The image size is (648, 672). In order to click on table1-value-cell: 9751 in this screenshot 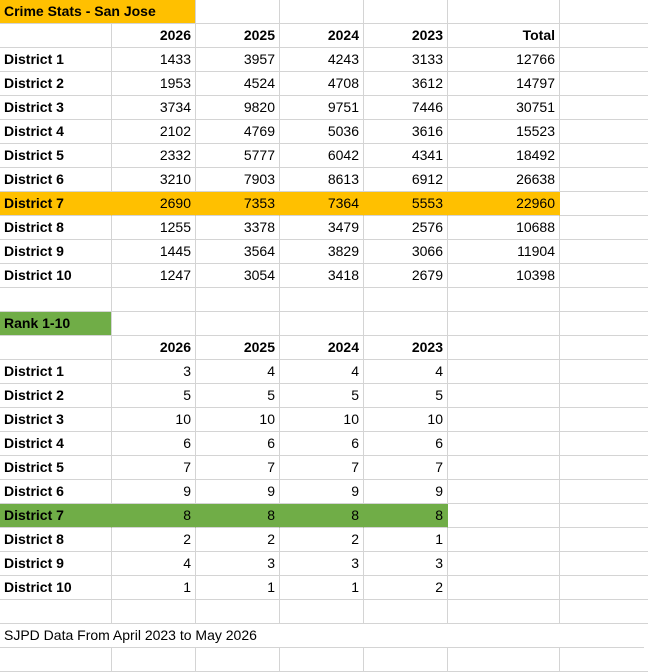, I will do `click(322, 108)`.